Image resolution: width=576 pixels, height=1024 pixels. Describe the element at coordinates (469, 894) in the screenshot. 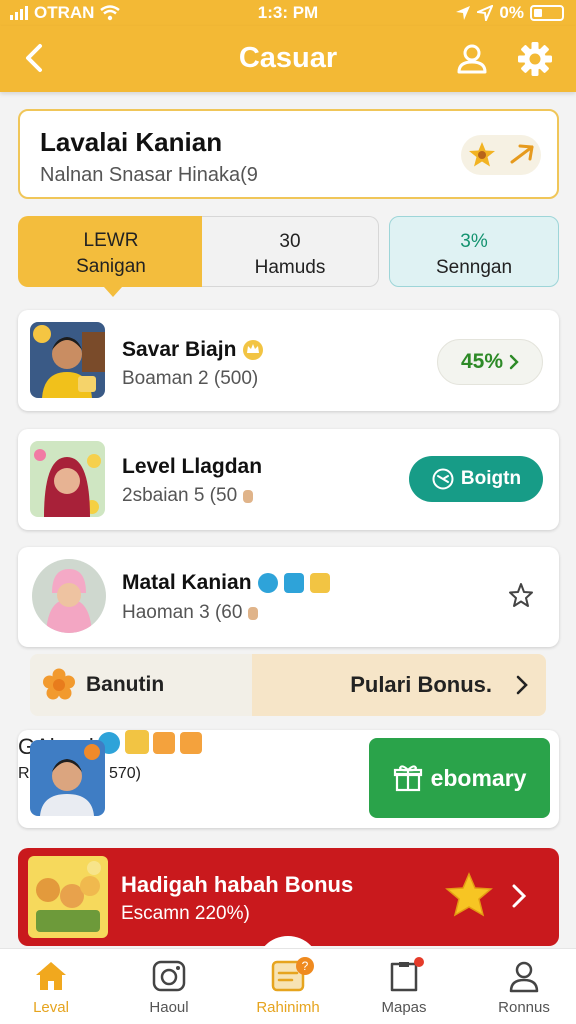

I see `star-icon` at that location.